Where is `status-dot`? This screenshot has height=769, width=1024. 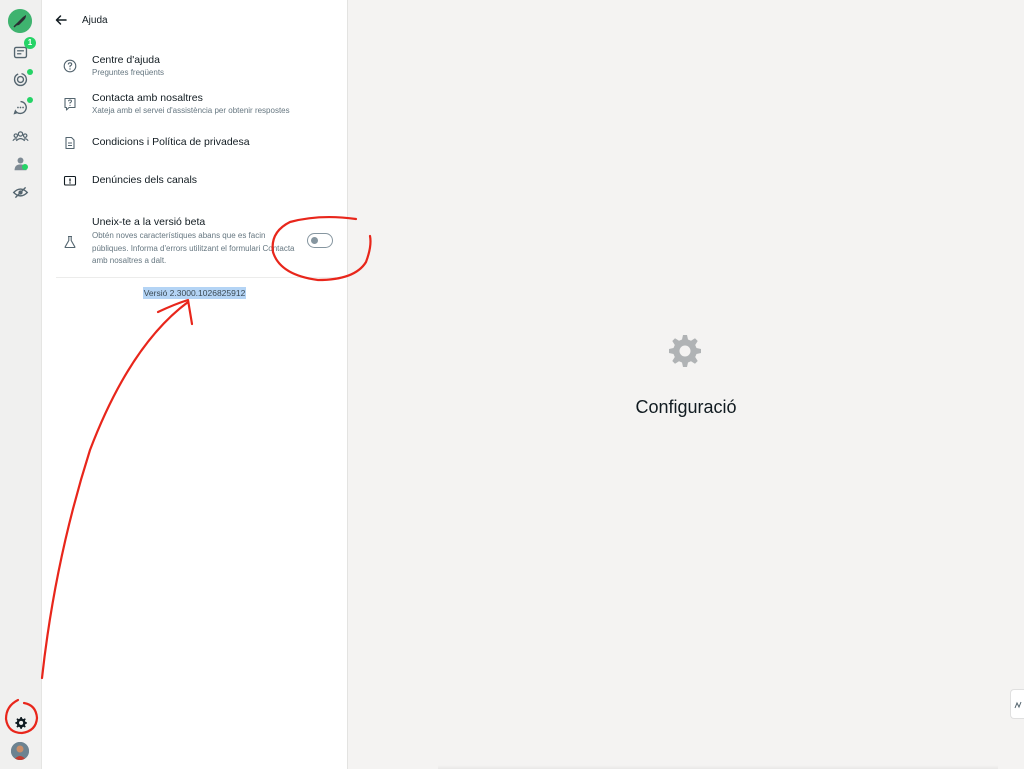 status-dot is located at coordinates (30, 72).